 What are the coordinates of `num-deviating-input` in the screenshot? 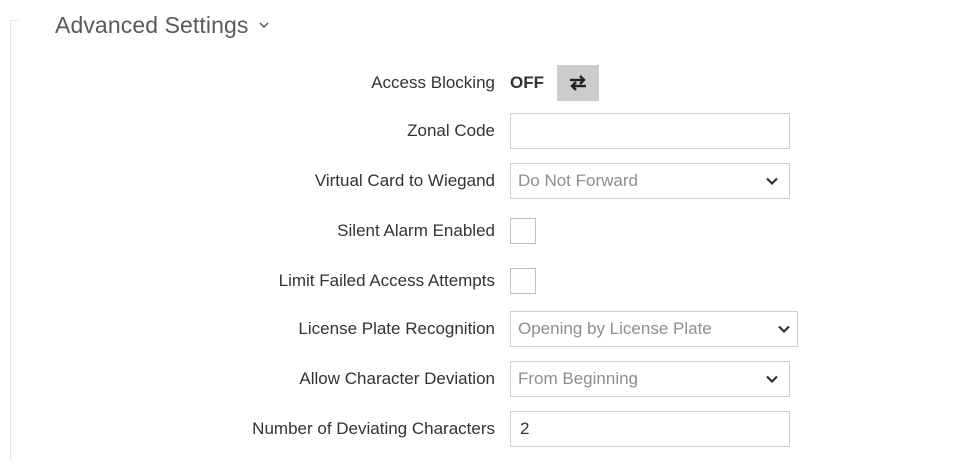 It's located at (650, 429).